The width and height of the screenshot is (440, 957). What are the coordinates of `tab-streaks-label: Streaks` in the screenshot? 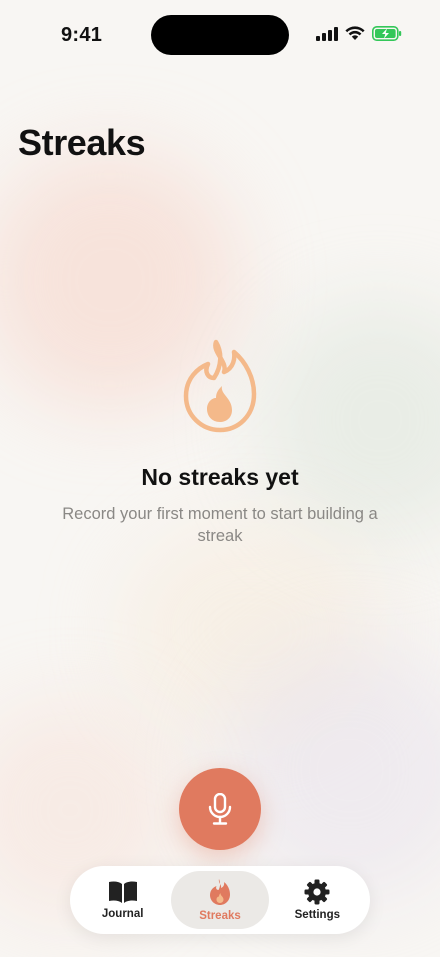 It's located at (220, 916).